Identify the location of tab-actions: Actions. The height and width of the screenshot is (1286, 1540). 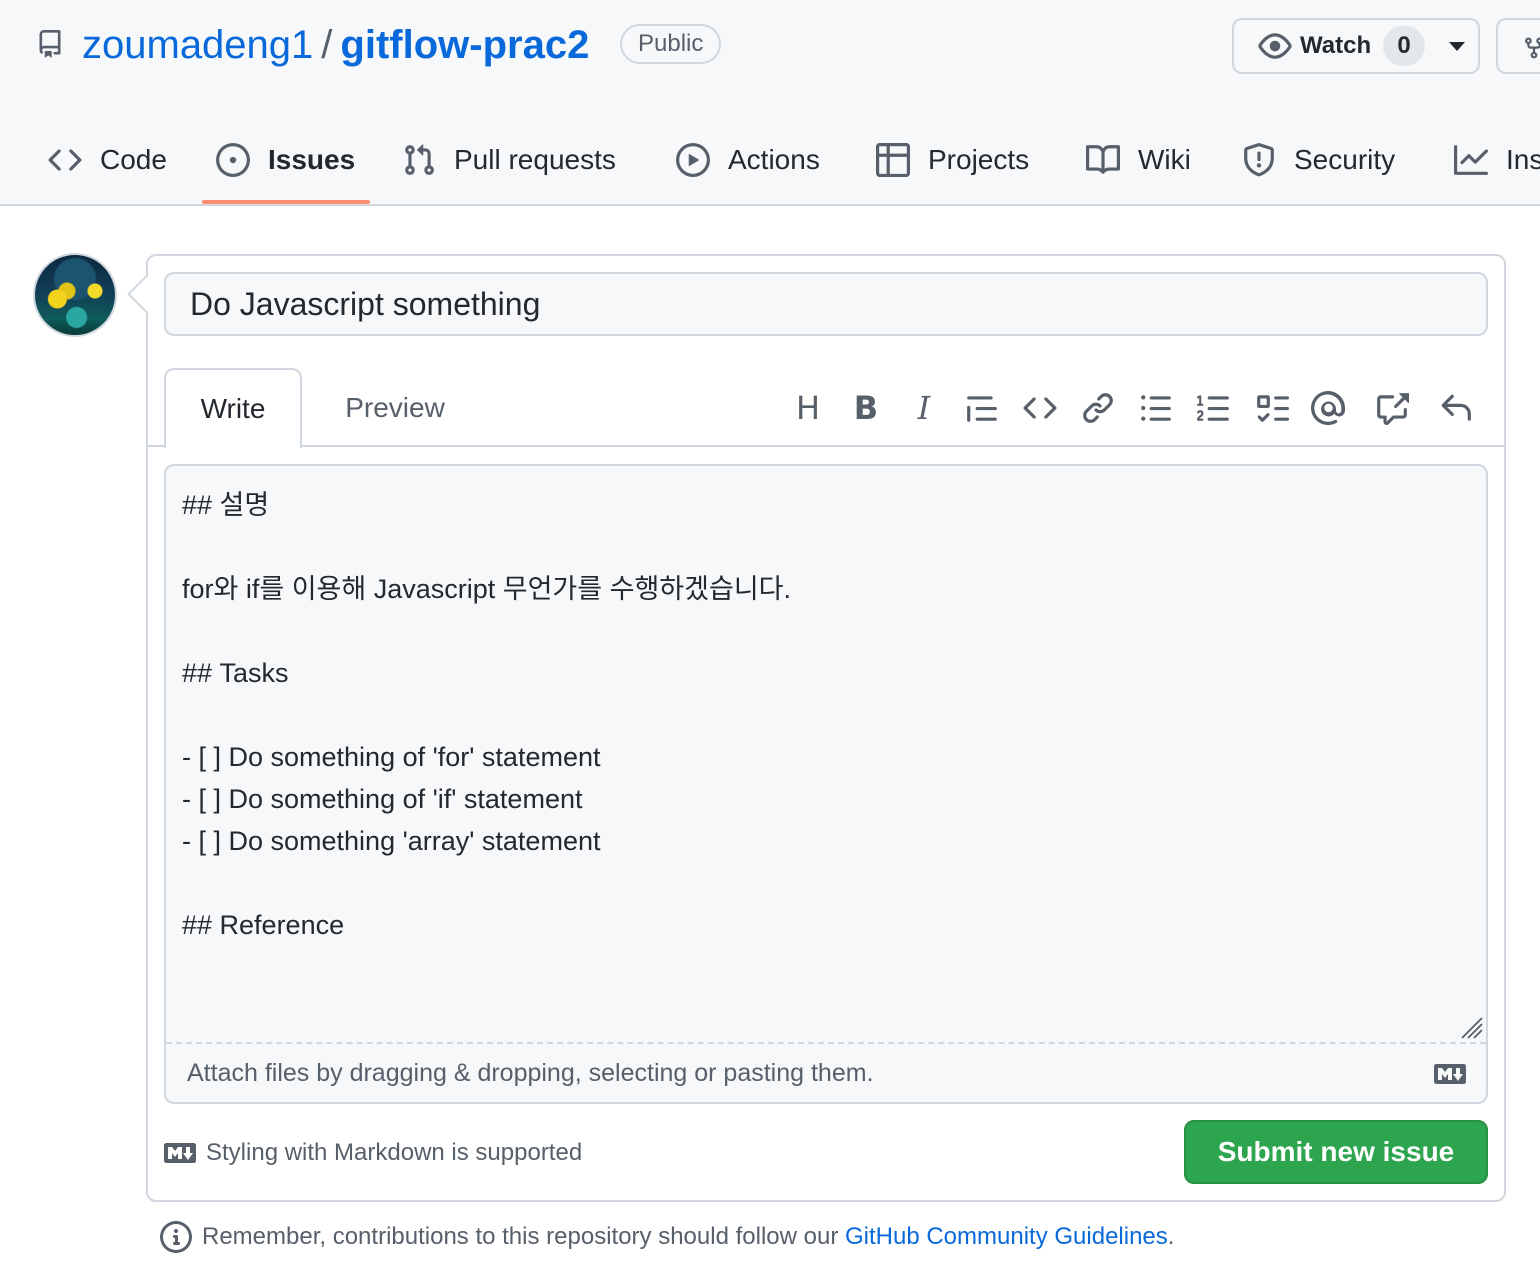
(748, 160).